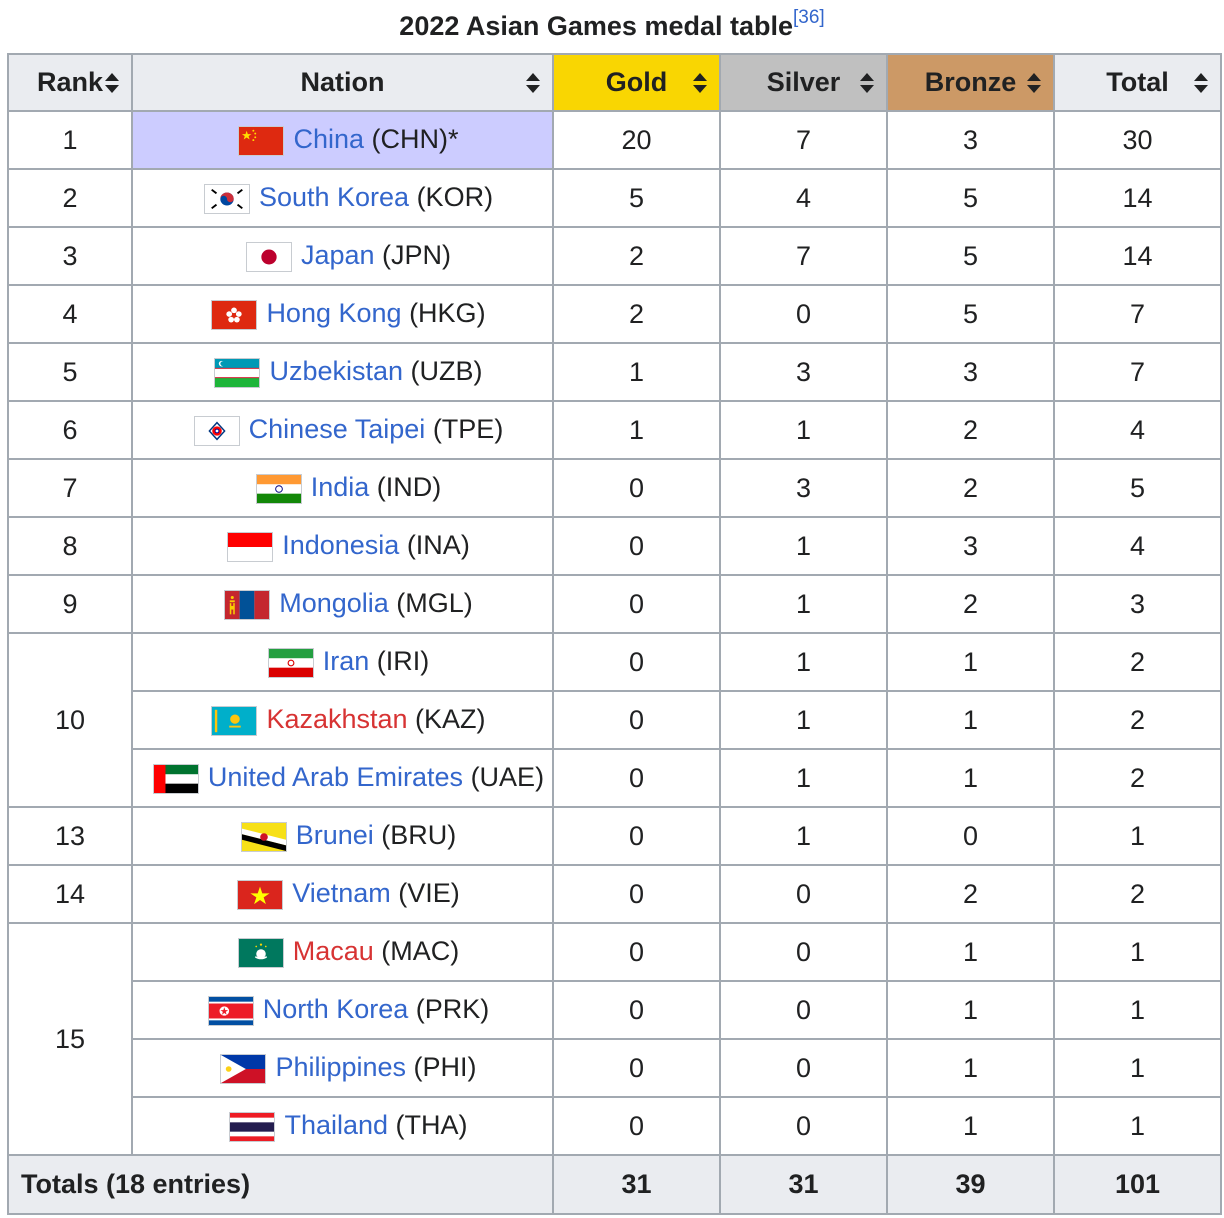 The width and height of the screenshot is (1224, 1218). What do you see at coordinates (70, 894) in the screenshot?
I see `rank-cell: 14` at bounding box center [70, 894].